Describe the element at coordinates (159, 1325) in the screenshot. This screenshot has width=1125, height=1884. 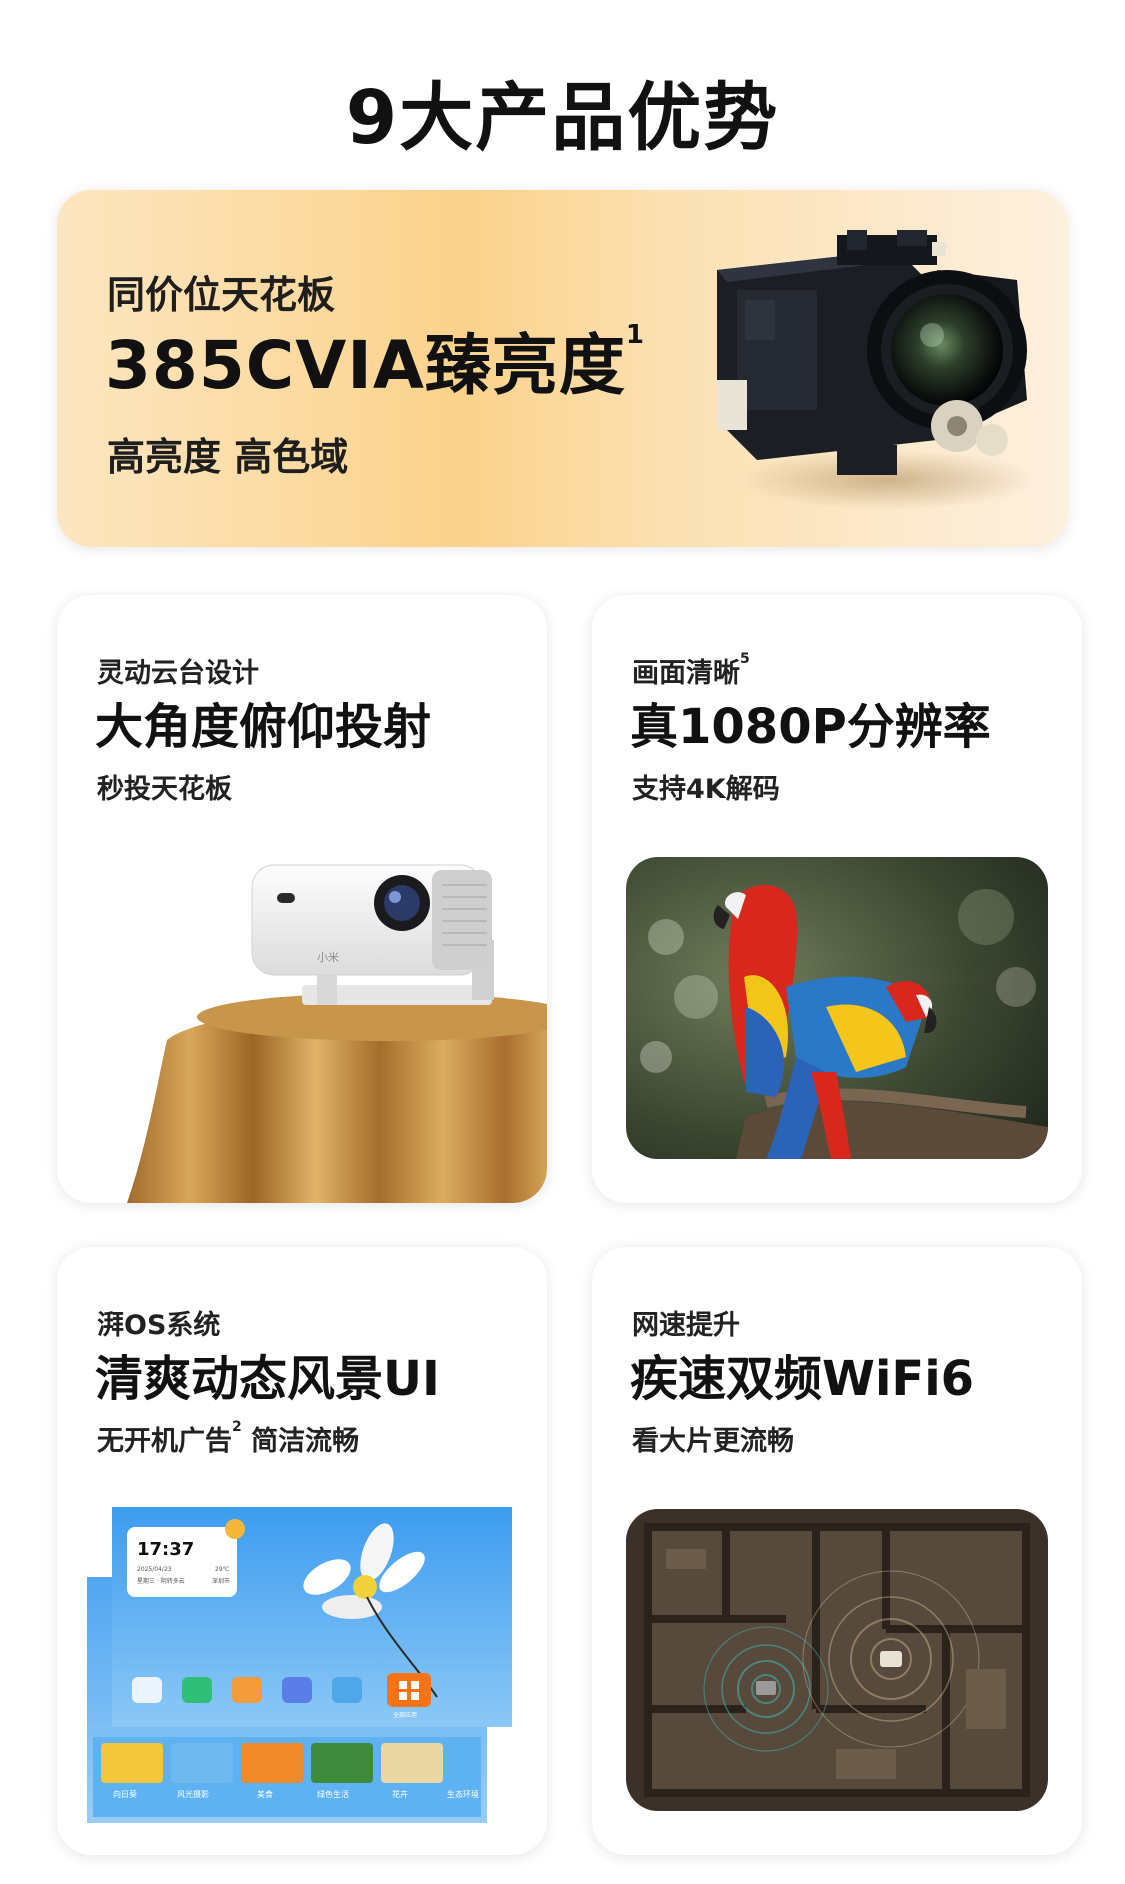
I see `card-kicker: 湃OS系统` at that location.